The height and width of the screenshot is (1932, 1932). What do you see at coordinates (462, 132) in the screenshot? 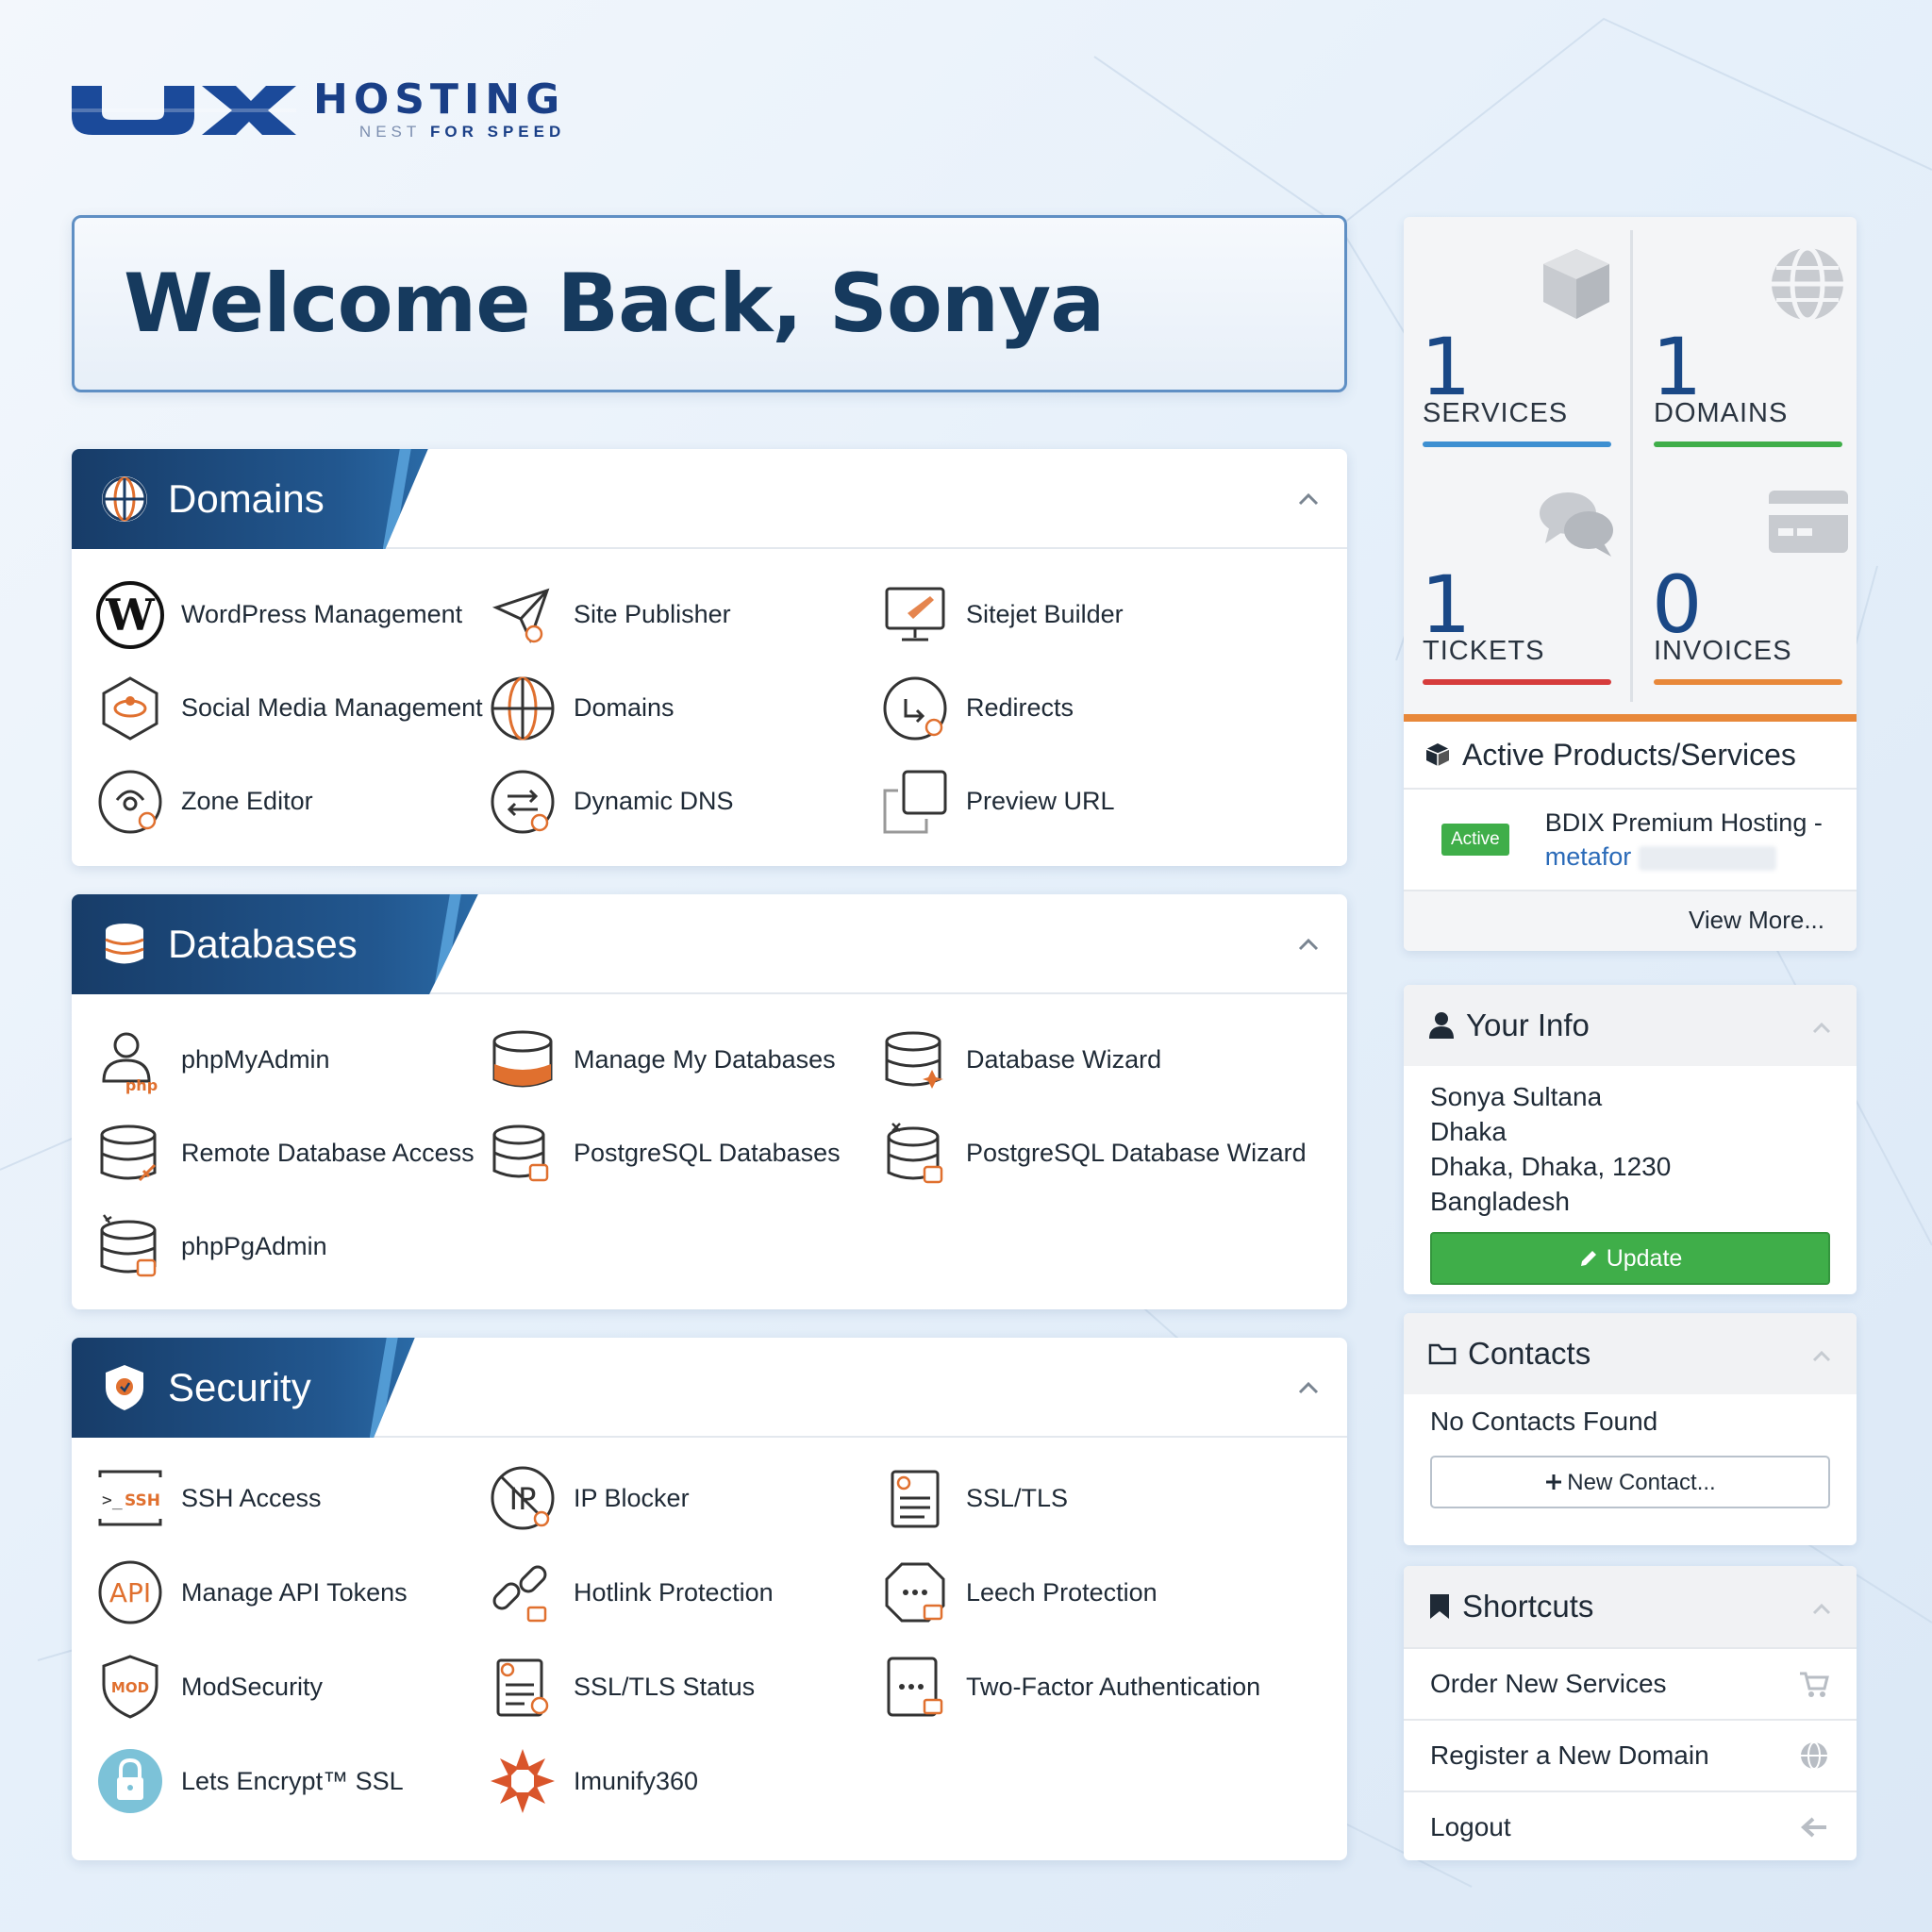
I see `brand-tagline: NEST FOR SPEED` at bounding box center [462, 132].